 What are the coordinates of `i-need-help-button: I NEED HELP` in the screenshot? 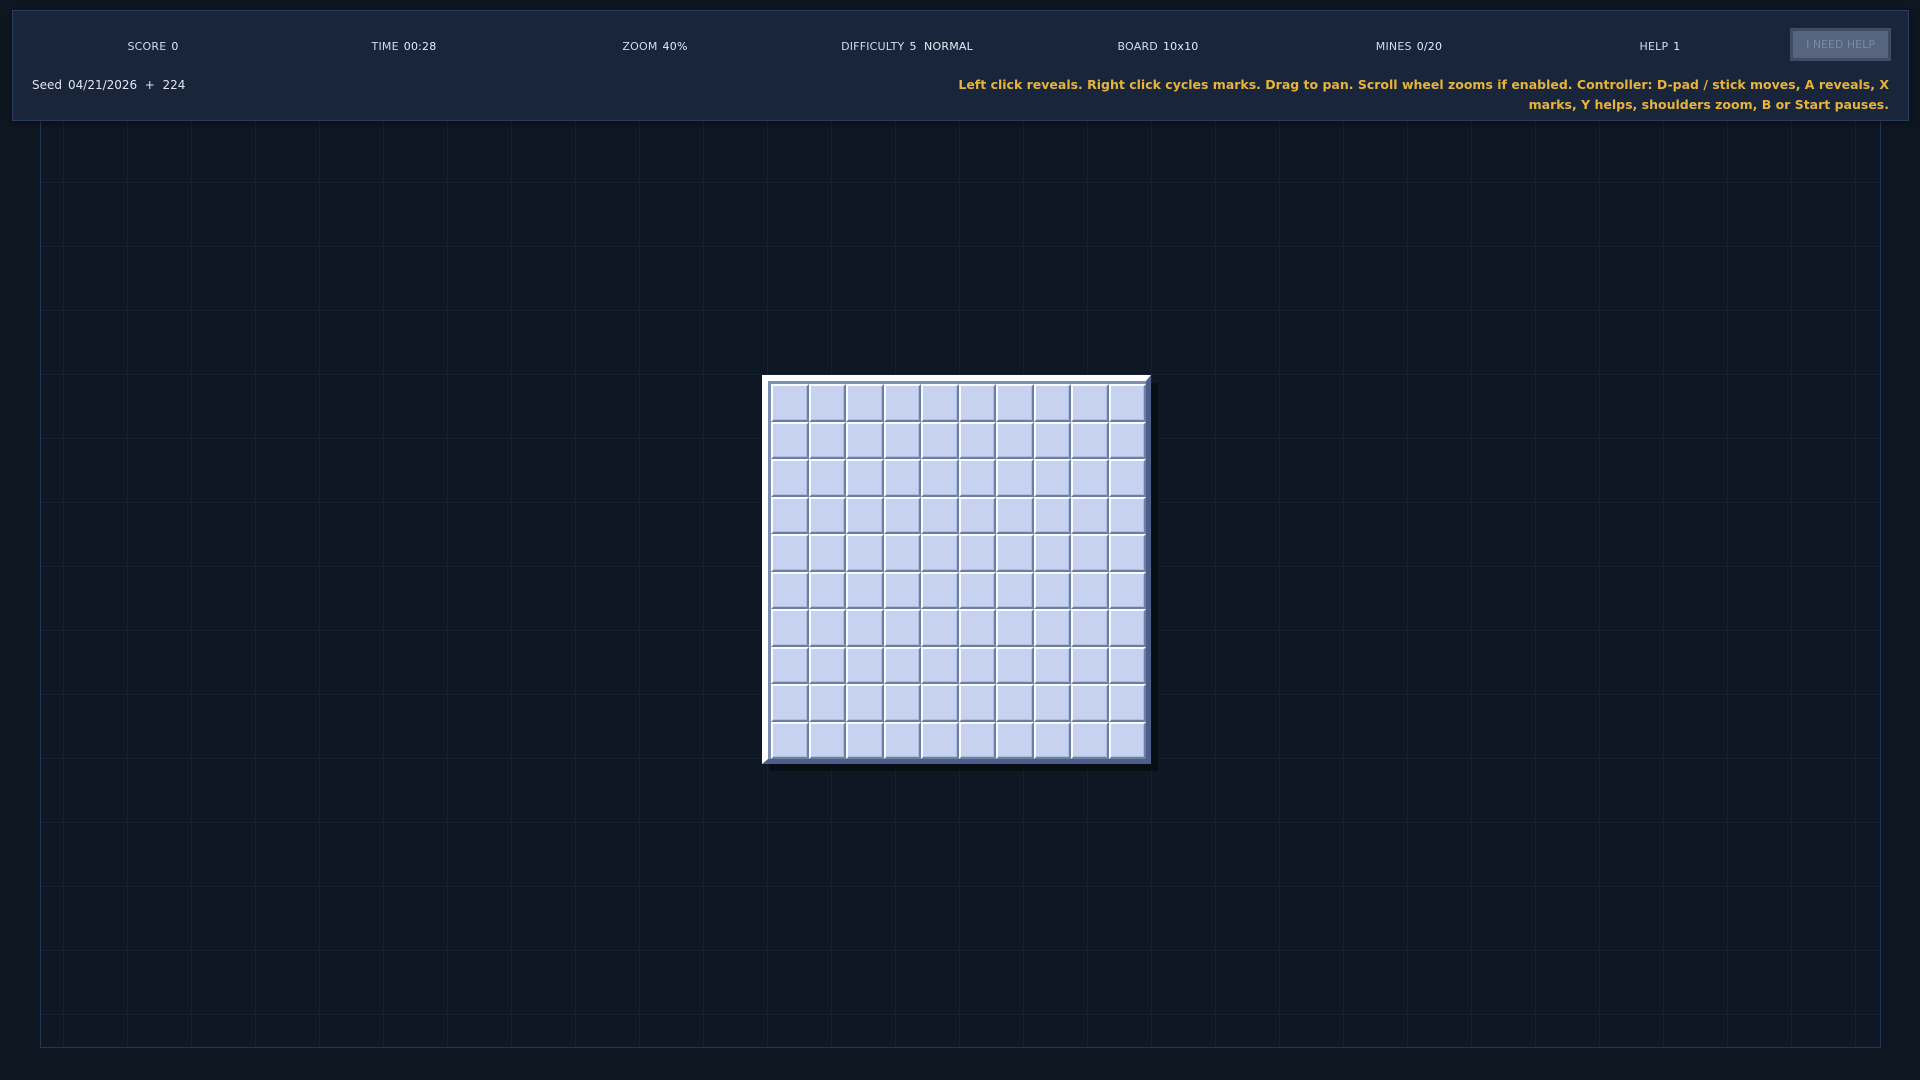 It's located at (1840, 44).